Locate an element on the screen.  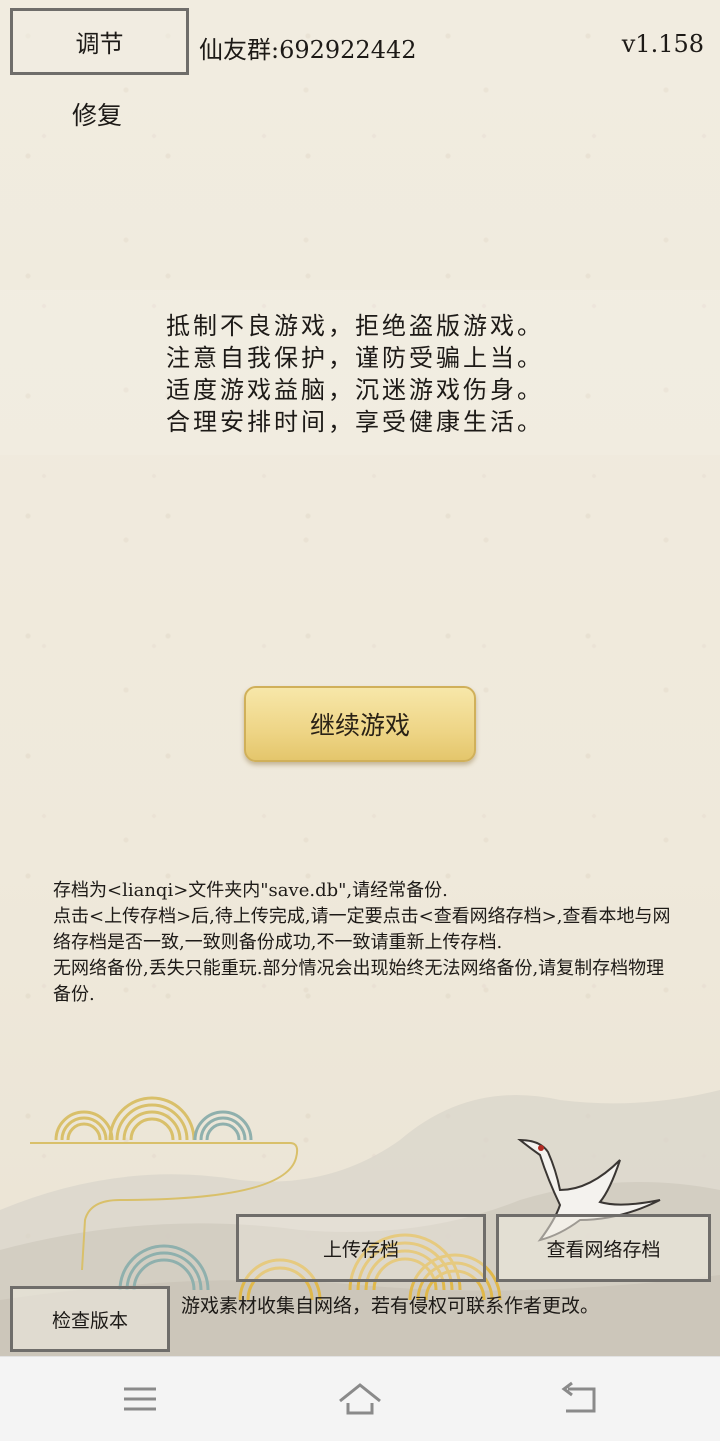
notice-line: 适度游戏益脑，沉迷游戏伤身。 is located at coordinates (355, 390).